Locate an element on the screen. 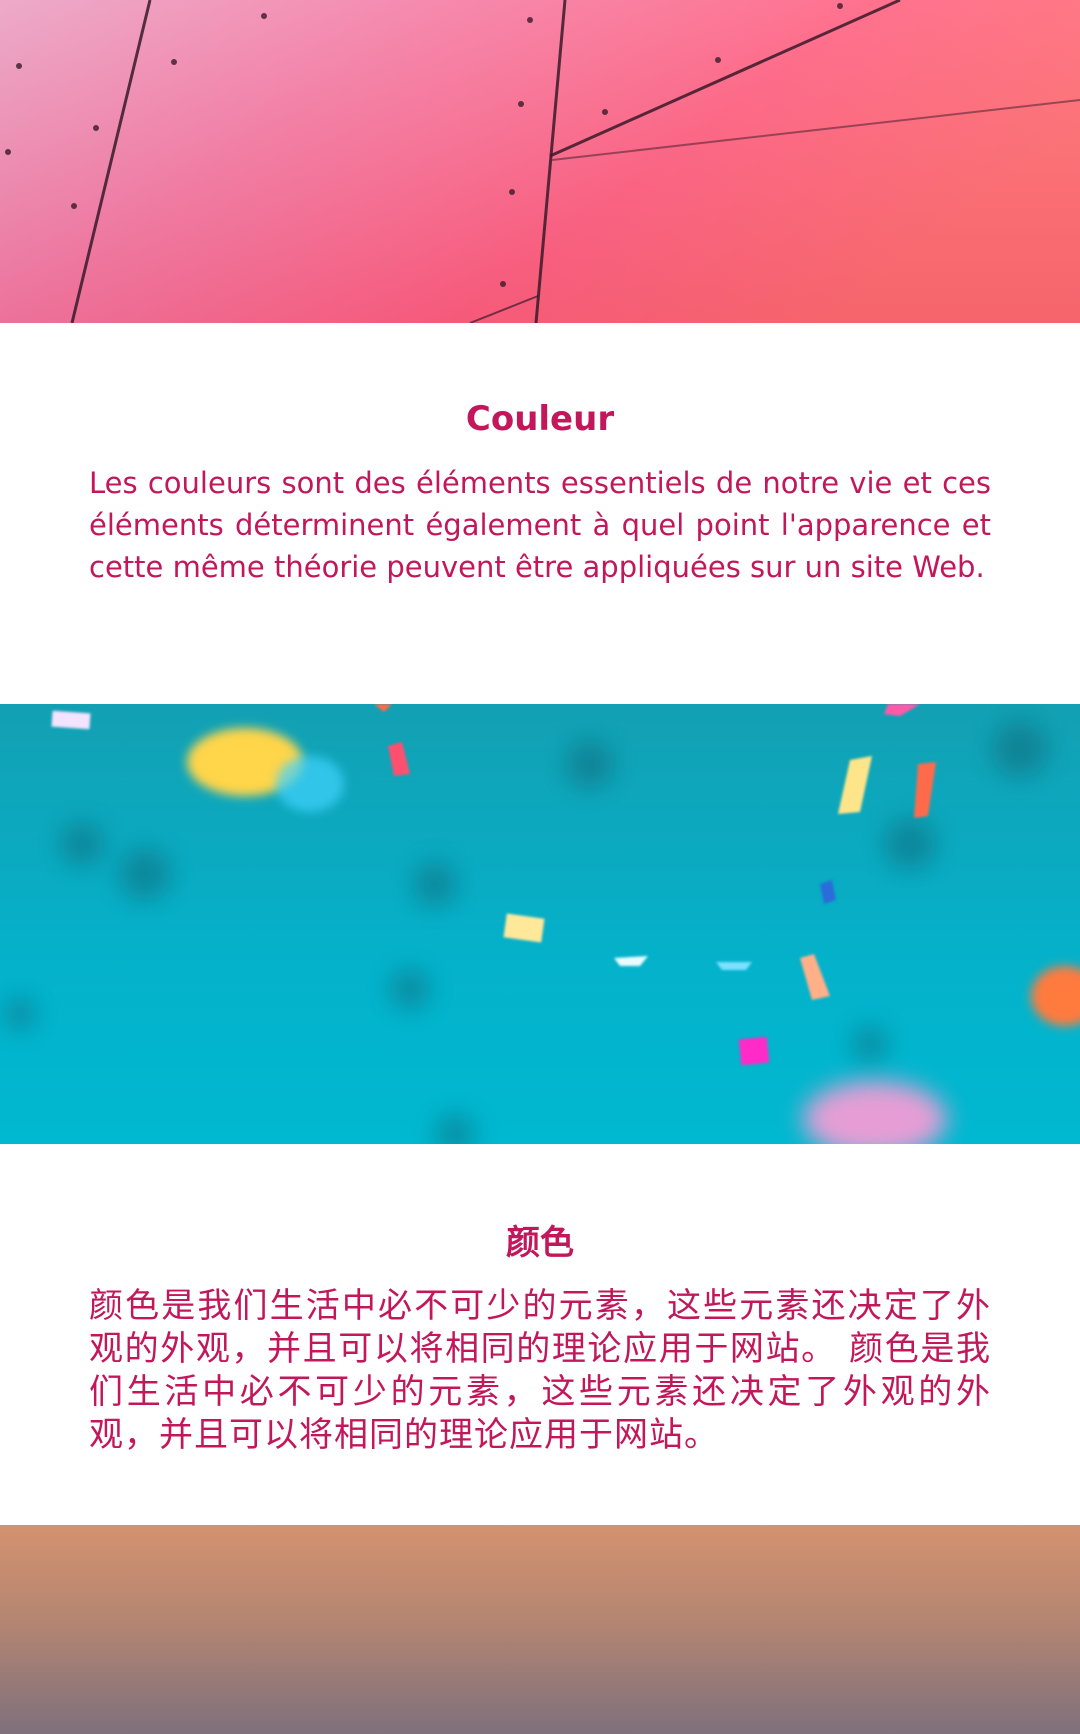  section-title: Couleur is located at coordinates (540, 419).